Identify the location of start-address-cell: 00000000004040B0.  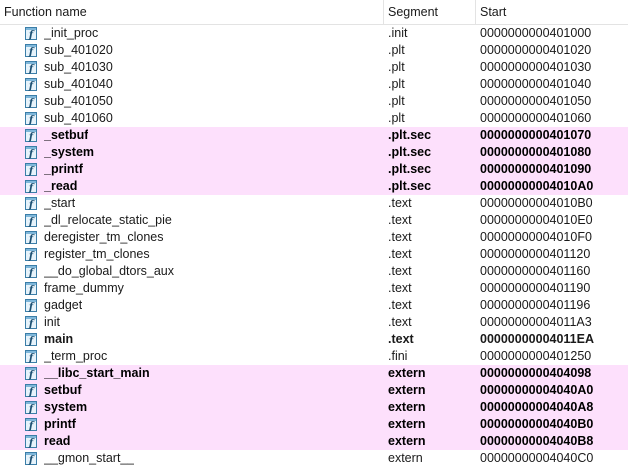
(537, 424).